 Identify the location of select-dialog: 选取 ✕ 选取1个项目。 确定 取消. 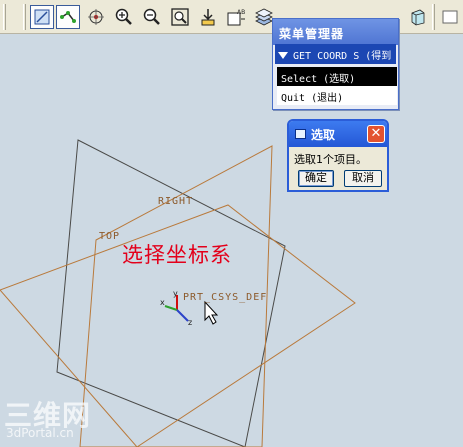
(338, 155).